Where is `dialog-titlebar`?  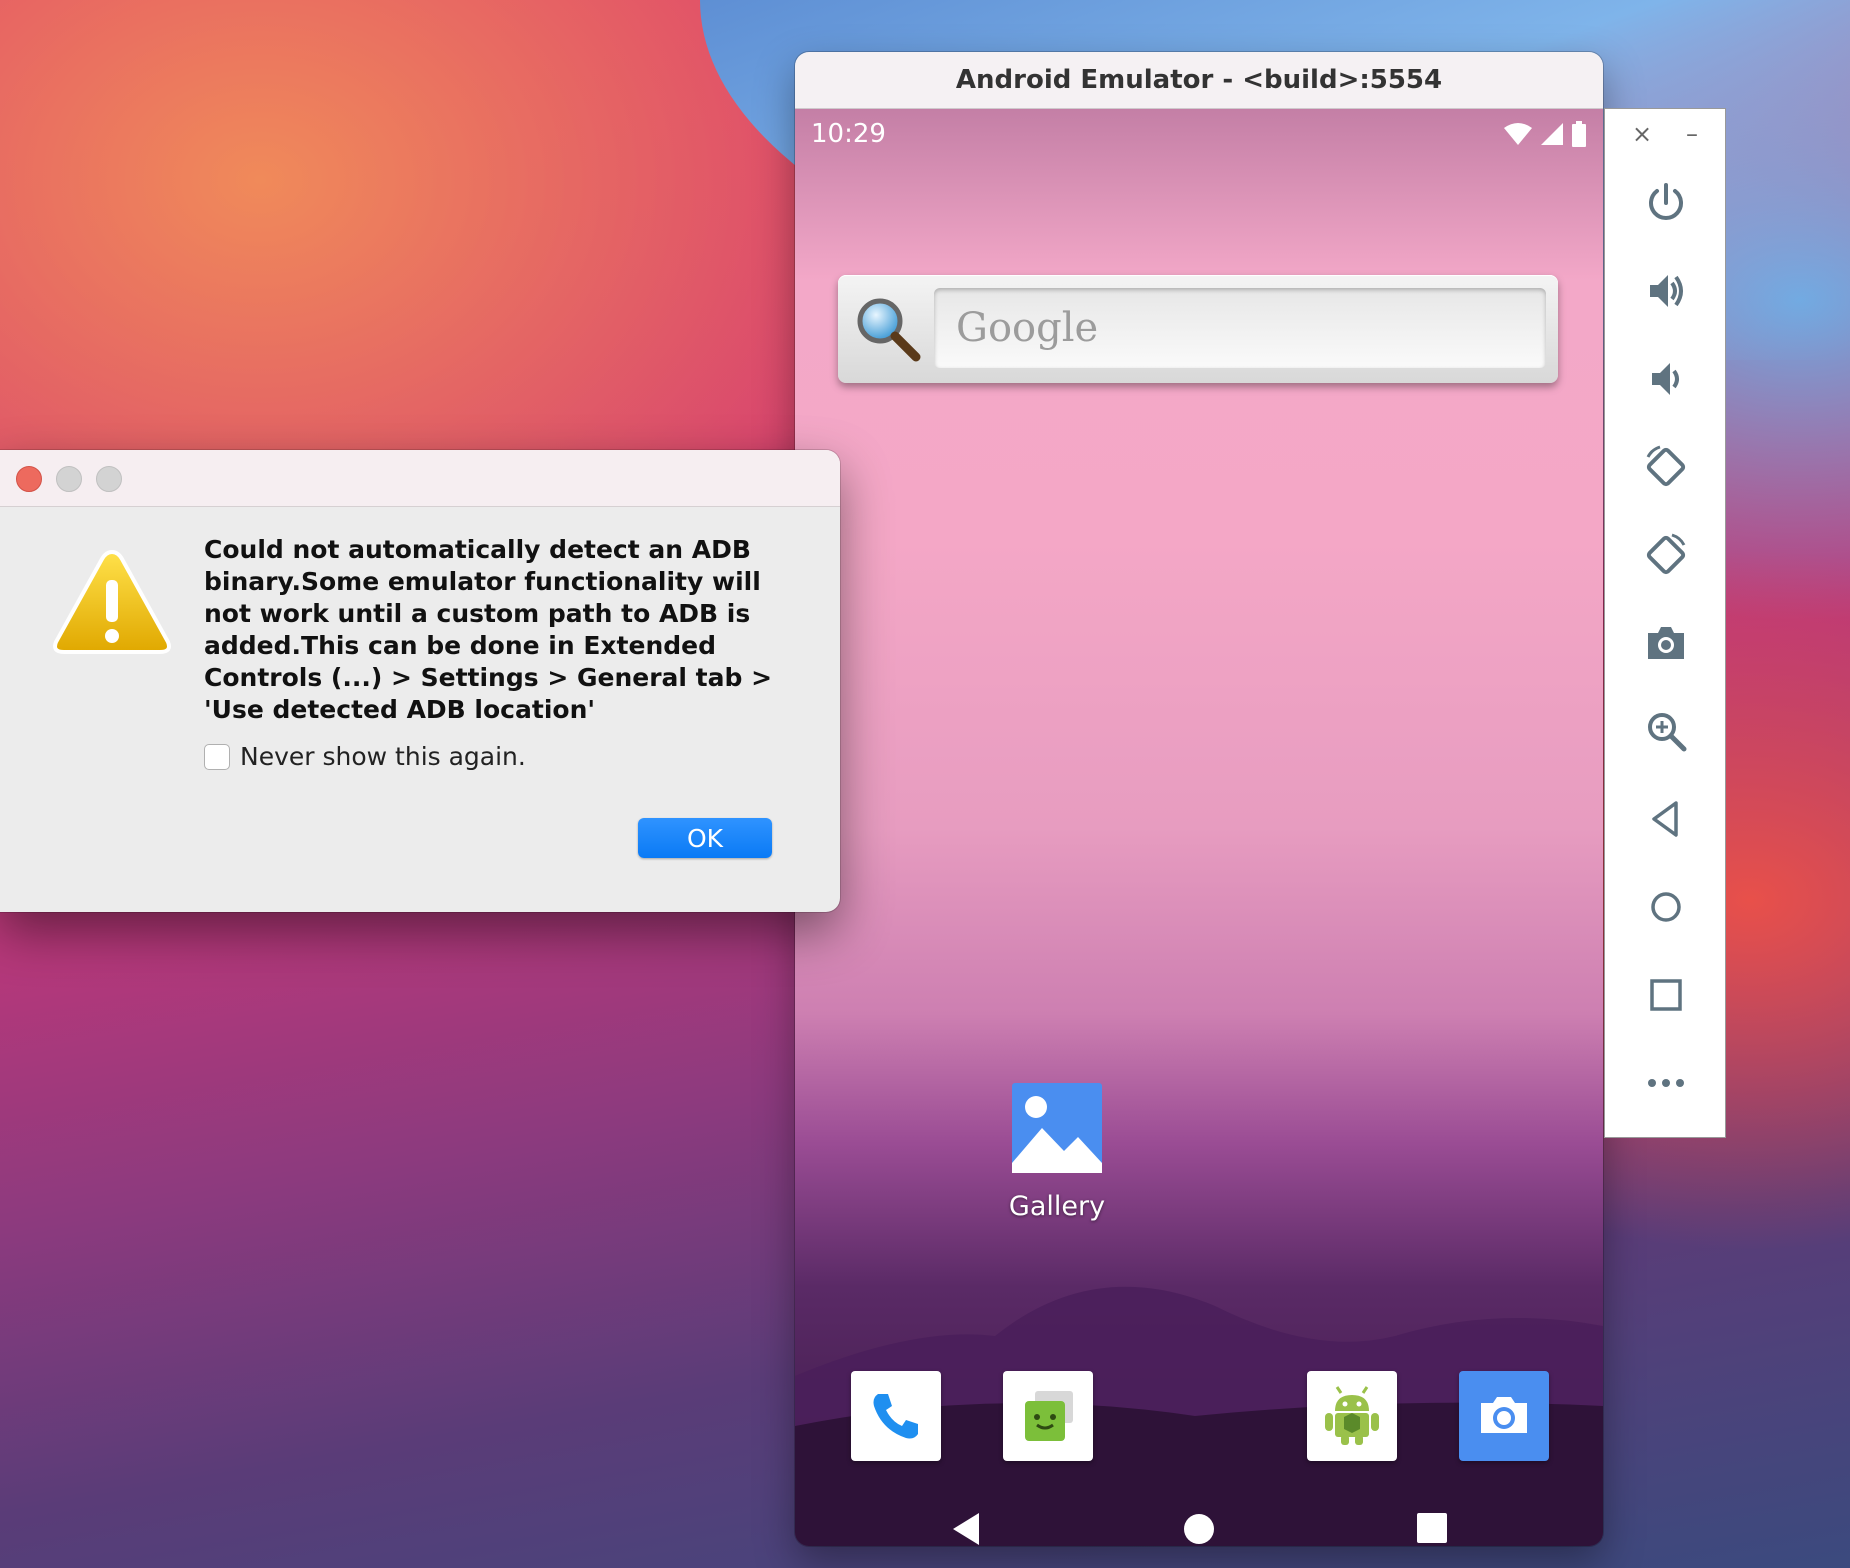 dialog-titlebar is located at coordinates (420, 478).